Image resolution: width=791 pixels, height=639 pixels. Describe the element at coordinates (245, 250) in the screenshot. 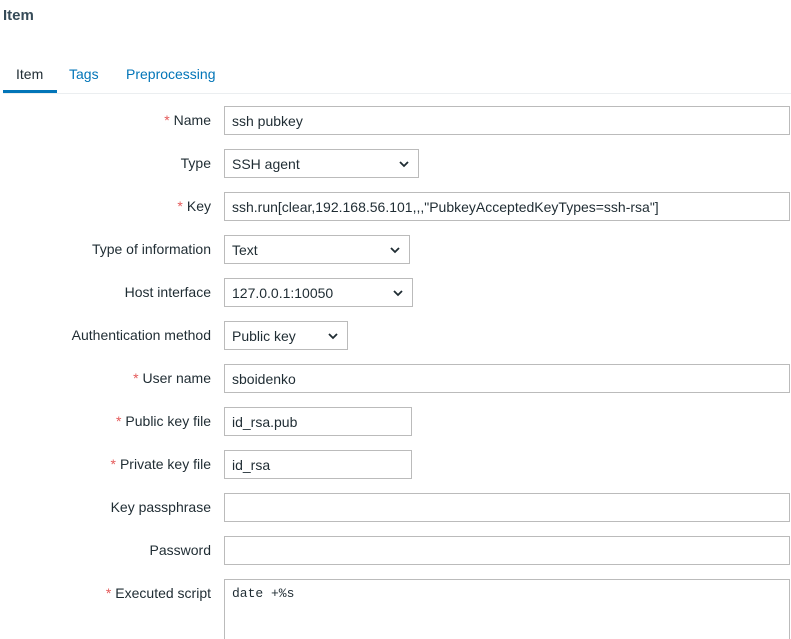

I see `type-of-information-value: Text` at that location.